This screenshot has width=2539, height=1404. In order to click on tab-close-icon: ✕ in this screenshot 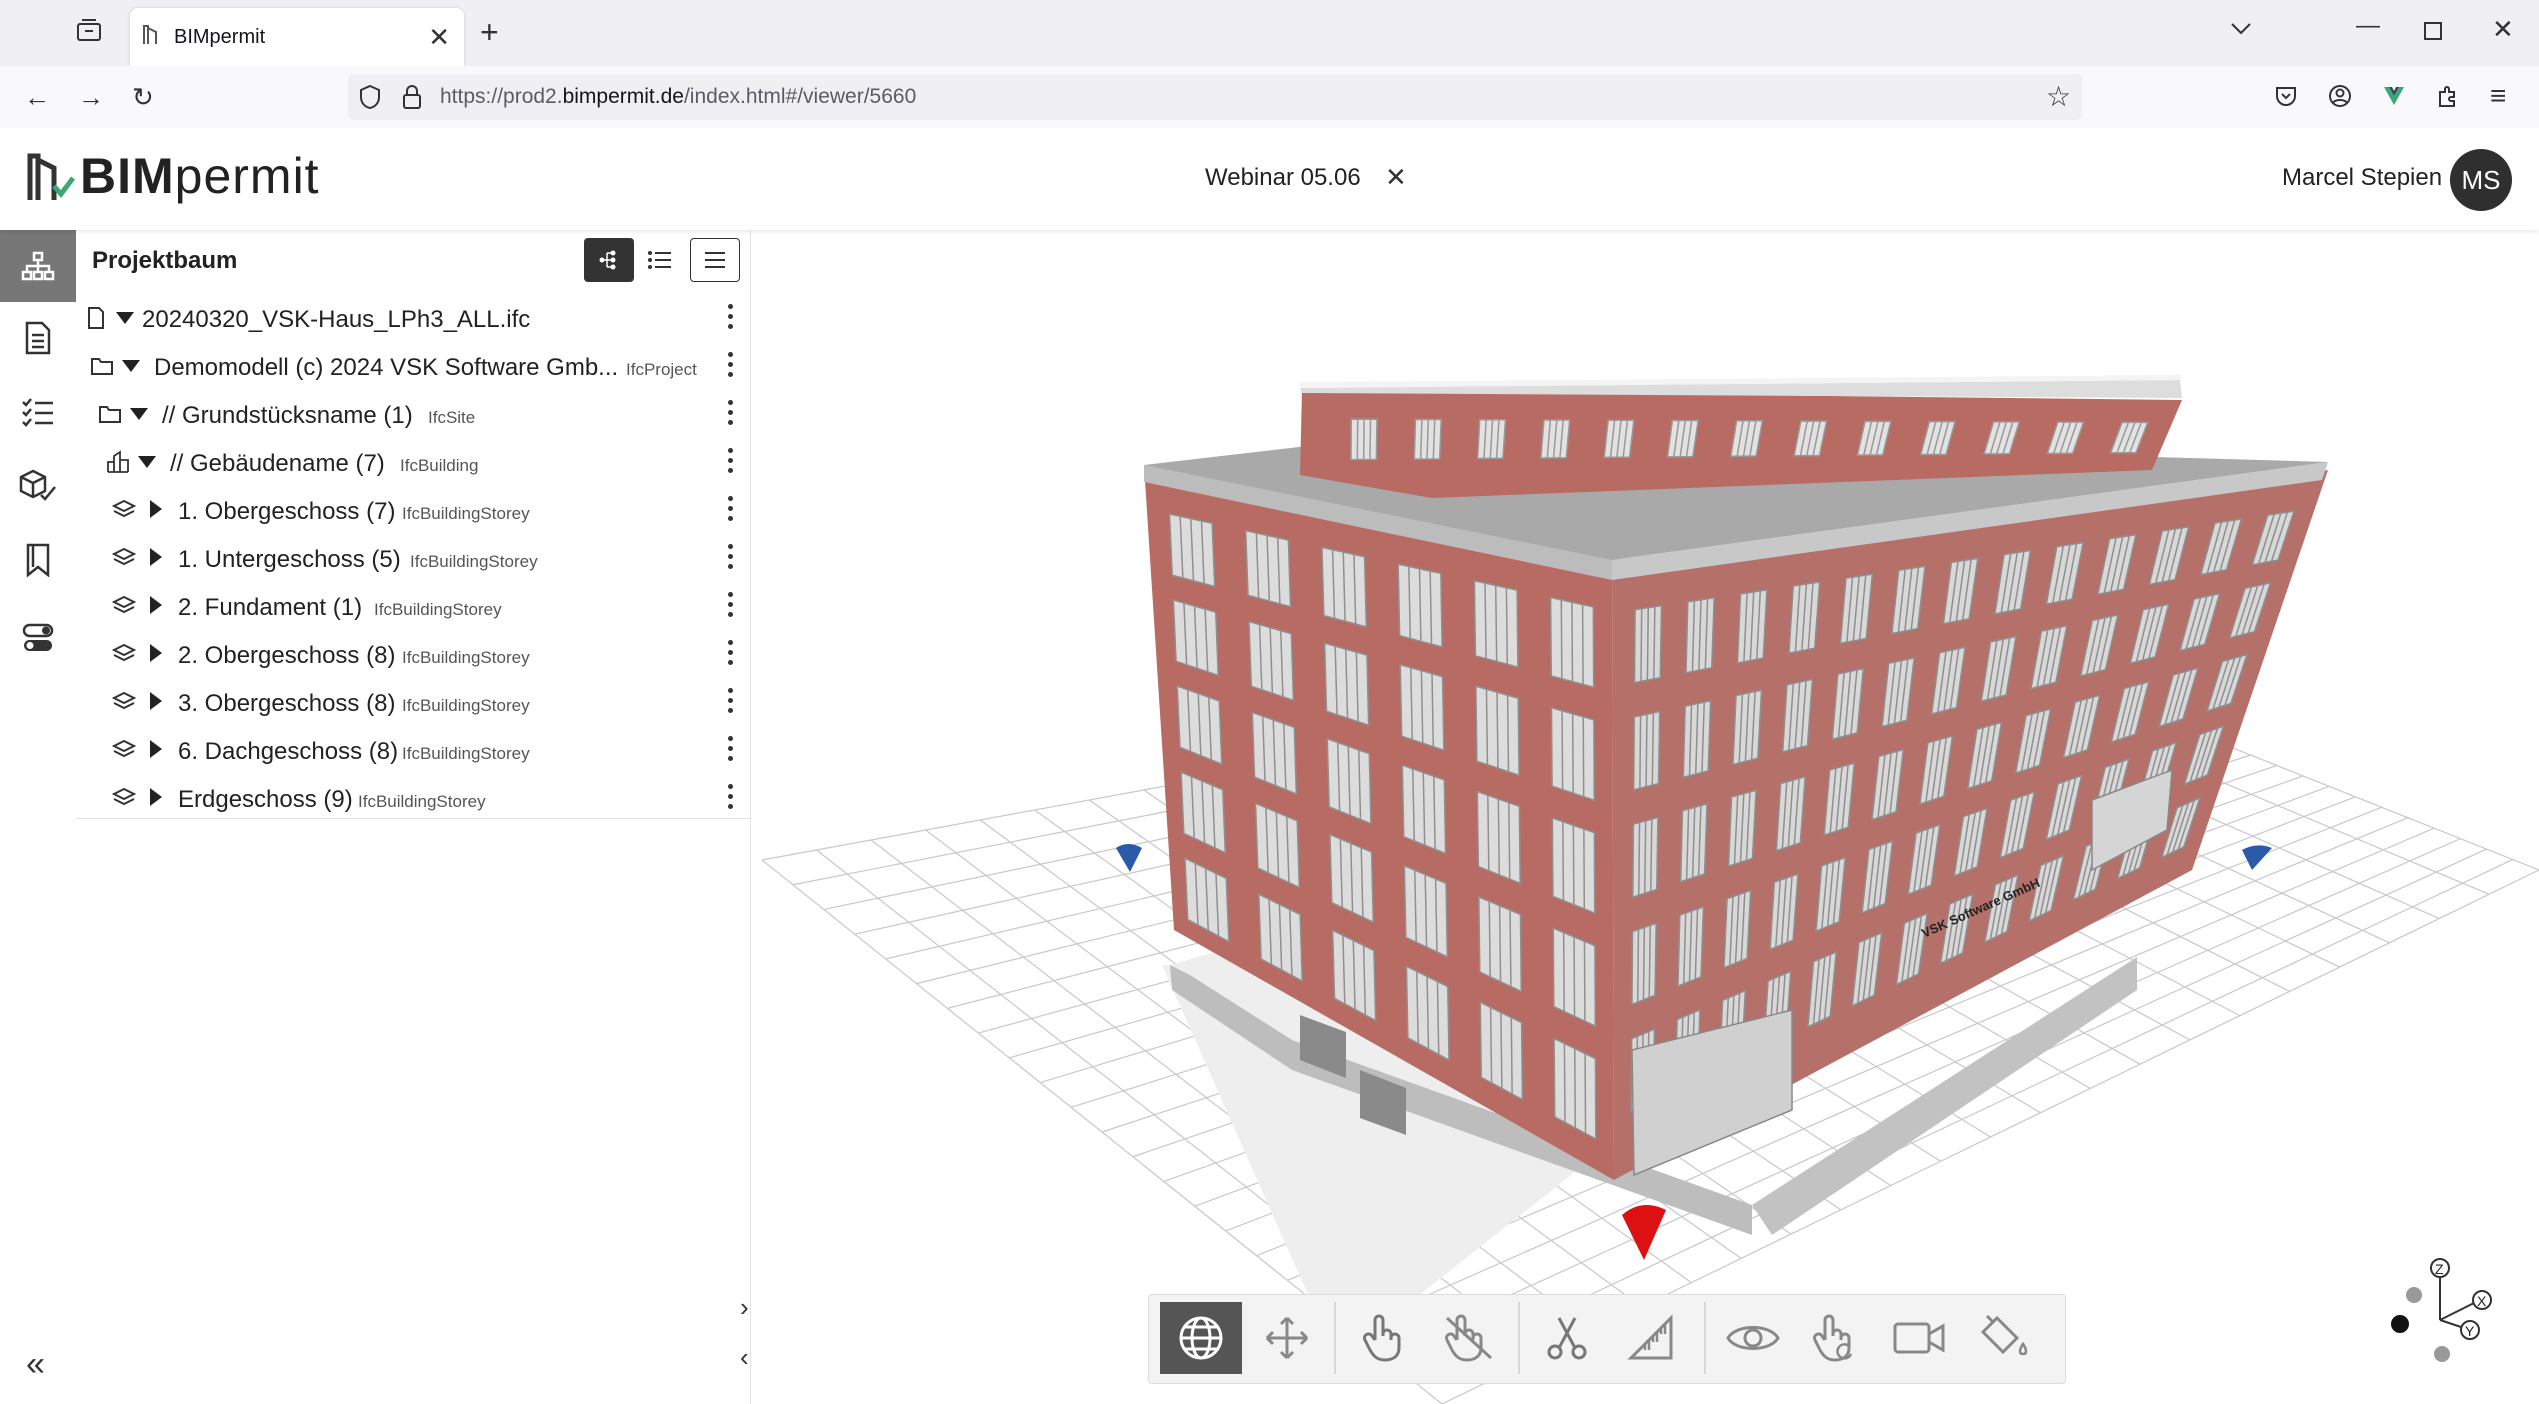, I will do `click(439, 37)`.